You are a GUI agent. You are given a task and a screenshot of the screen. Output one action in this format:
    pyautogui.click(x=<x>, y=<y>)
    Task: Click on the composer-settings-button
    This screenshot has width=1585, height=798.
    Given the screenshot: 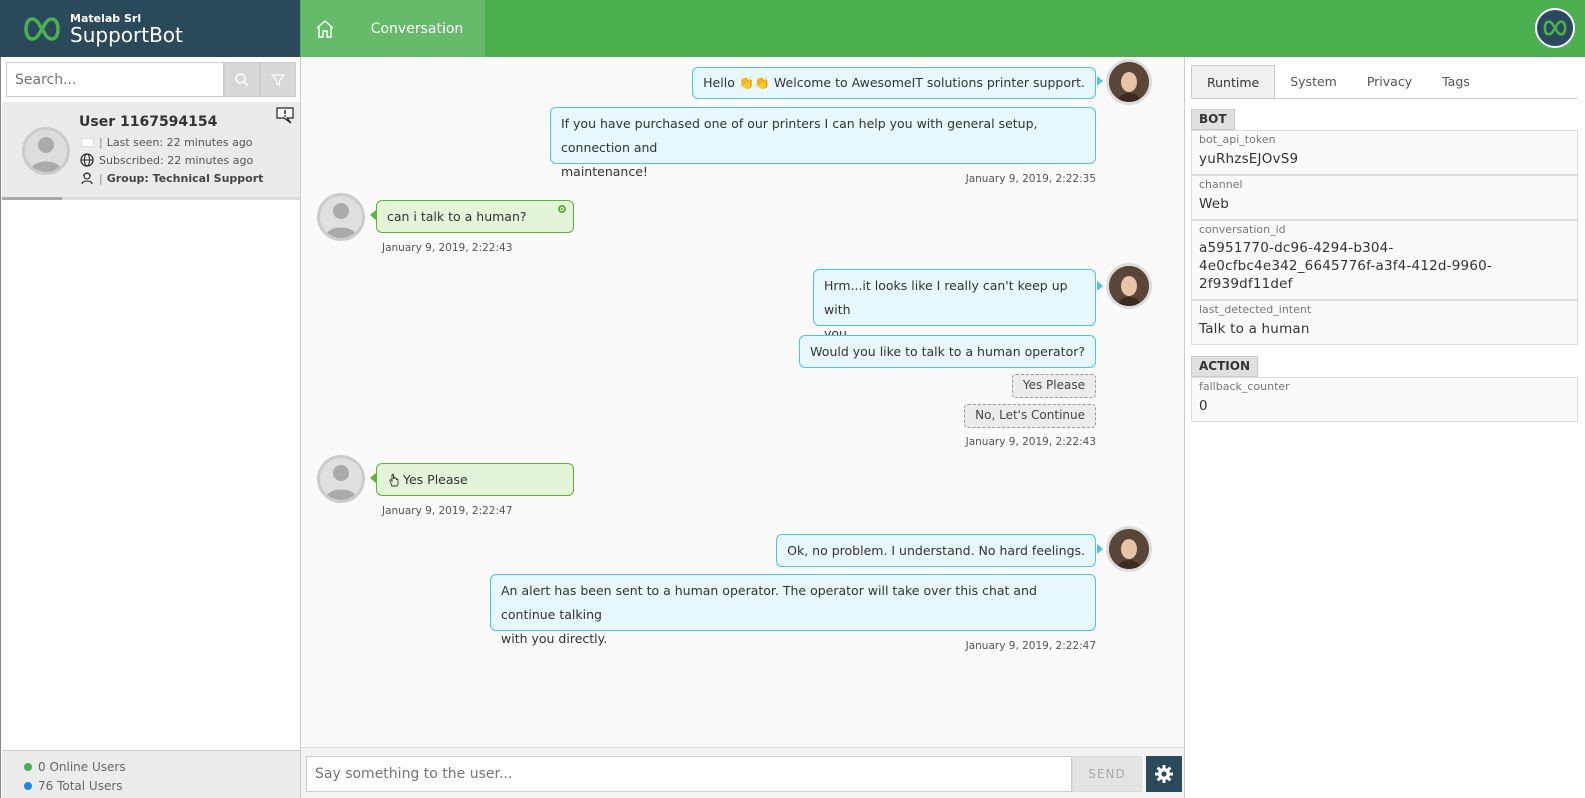 What is the action you would take?
    pyautogui.click(x=1164, y=774)
    